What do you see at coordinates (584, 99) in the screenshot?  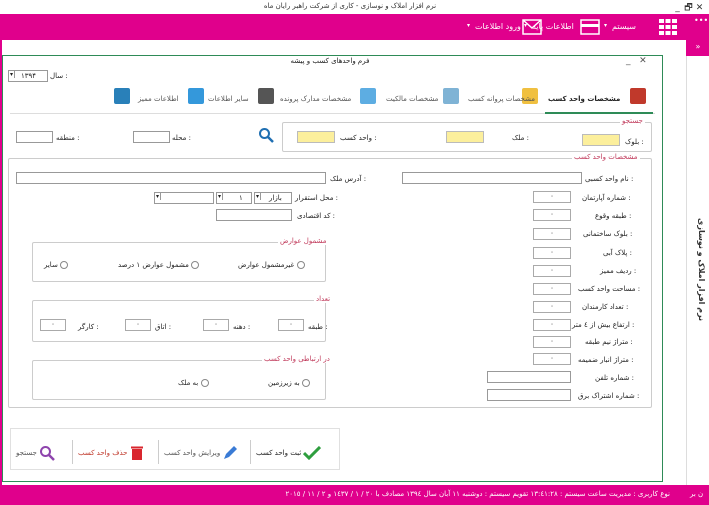 I see `tab-unit-details: مشخصات واحد کسب` at bounding box center [584, 99].